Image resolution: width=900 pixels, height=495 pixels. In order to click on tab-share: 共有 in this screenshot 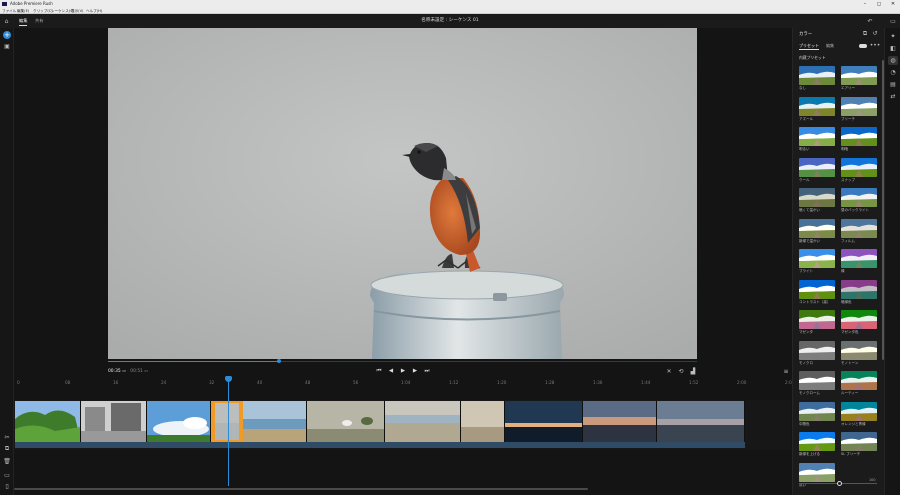, I will do `click(39, 21)`.